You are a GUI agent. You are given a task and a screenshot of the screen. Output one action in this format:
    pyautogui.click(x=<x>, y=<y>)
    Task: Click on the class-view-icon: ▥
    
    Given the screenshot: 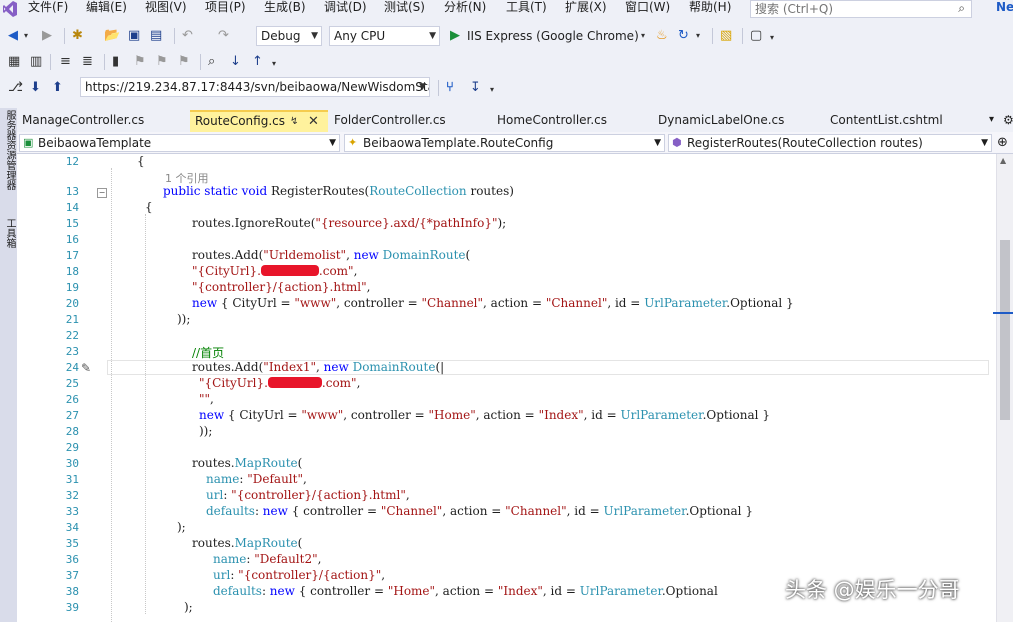 What is the action you would take?
    pyautogui.click(x=36, y=62)
    